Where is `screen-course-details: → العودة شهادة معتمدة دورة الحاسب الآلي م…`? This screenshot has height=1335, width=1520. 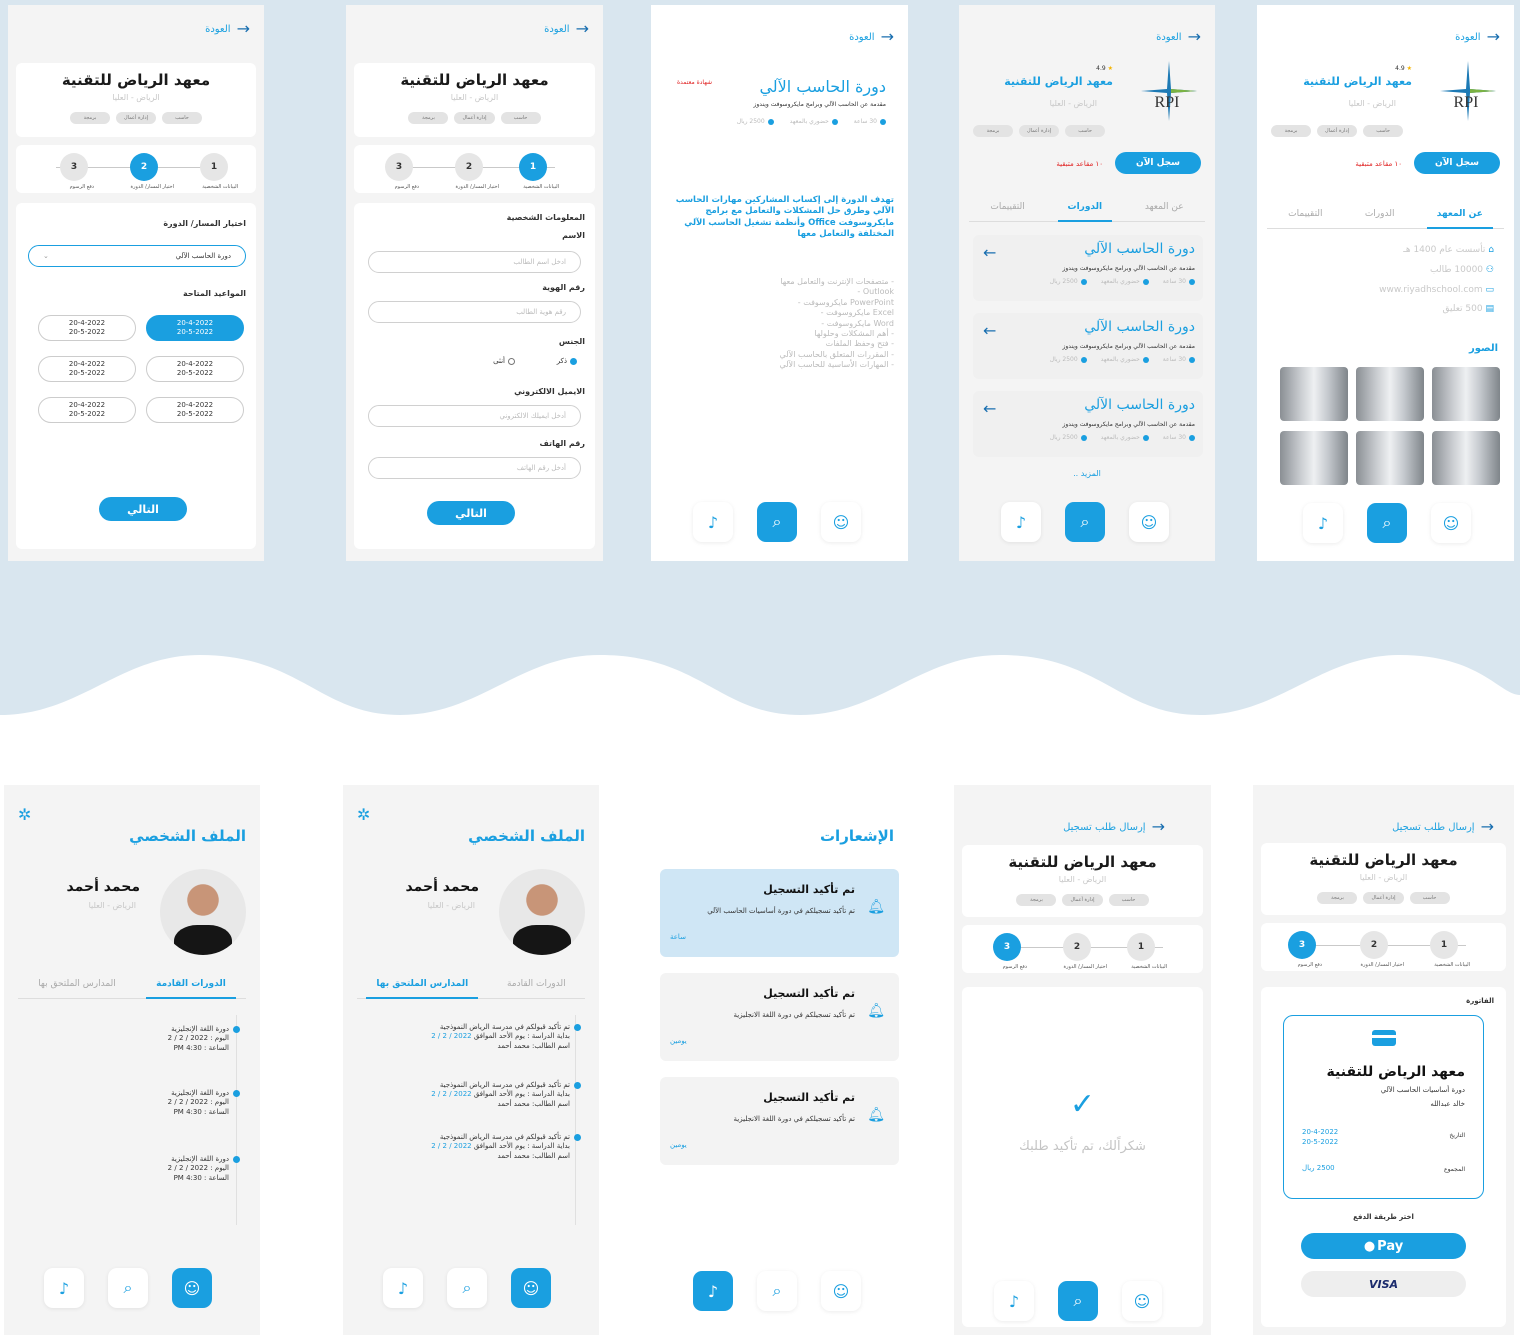 screen-course-details: → العودة شهادة معتمدة دورة الحاسب الآلي م… is located at coordinates (779, 283).